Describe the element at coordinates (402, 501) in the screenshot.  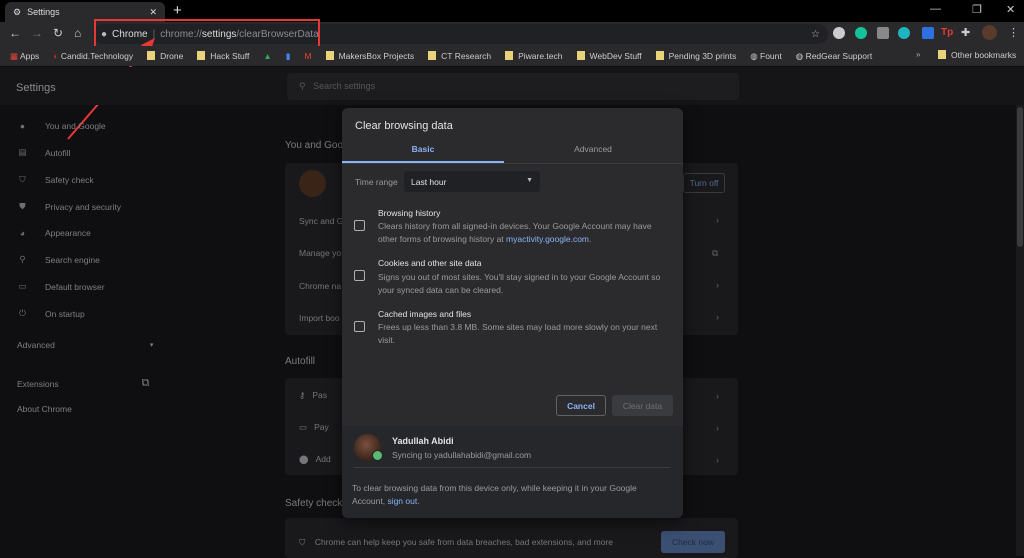
I see `sign-out-link: sign out` at that location.